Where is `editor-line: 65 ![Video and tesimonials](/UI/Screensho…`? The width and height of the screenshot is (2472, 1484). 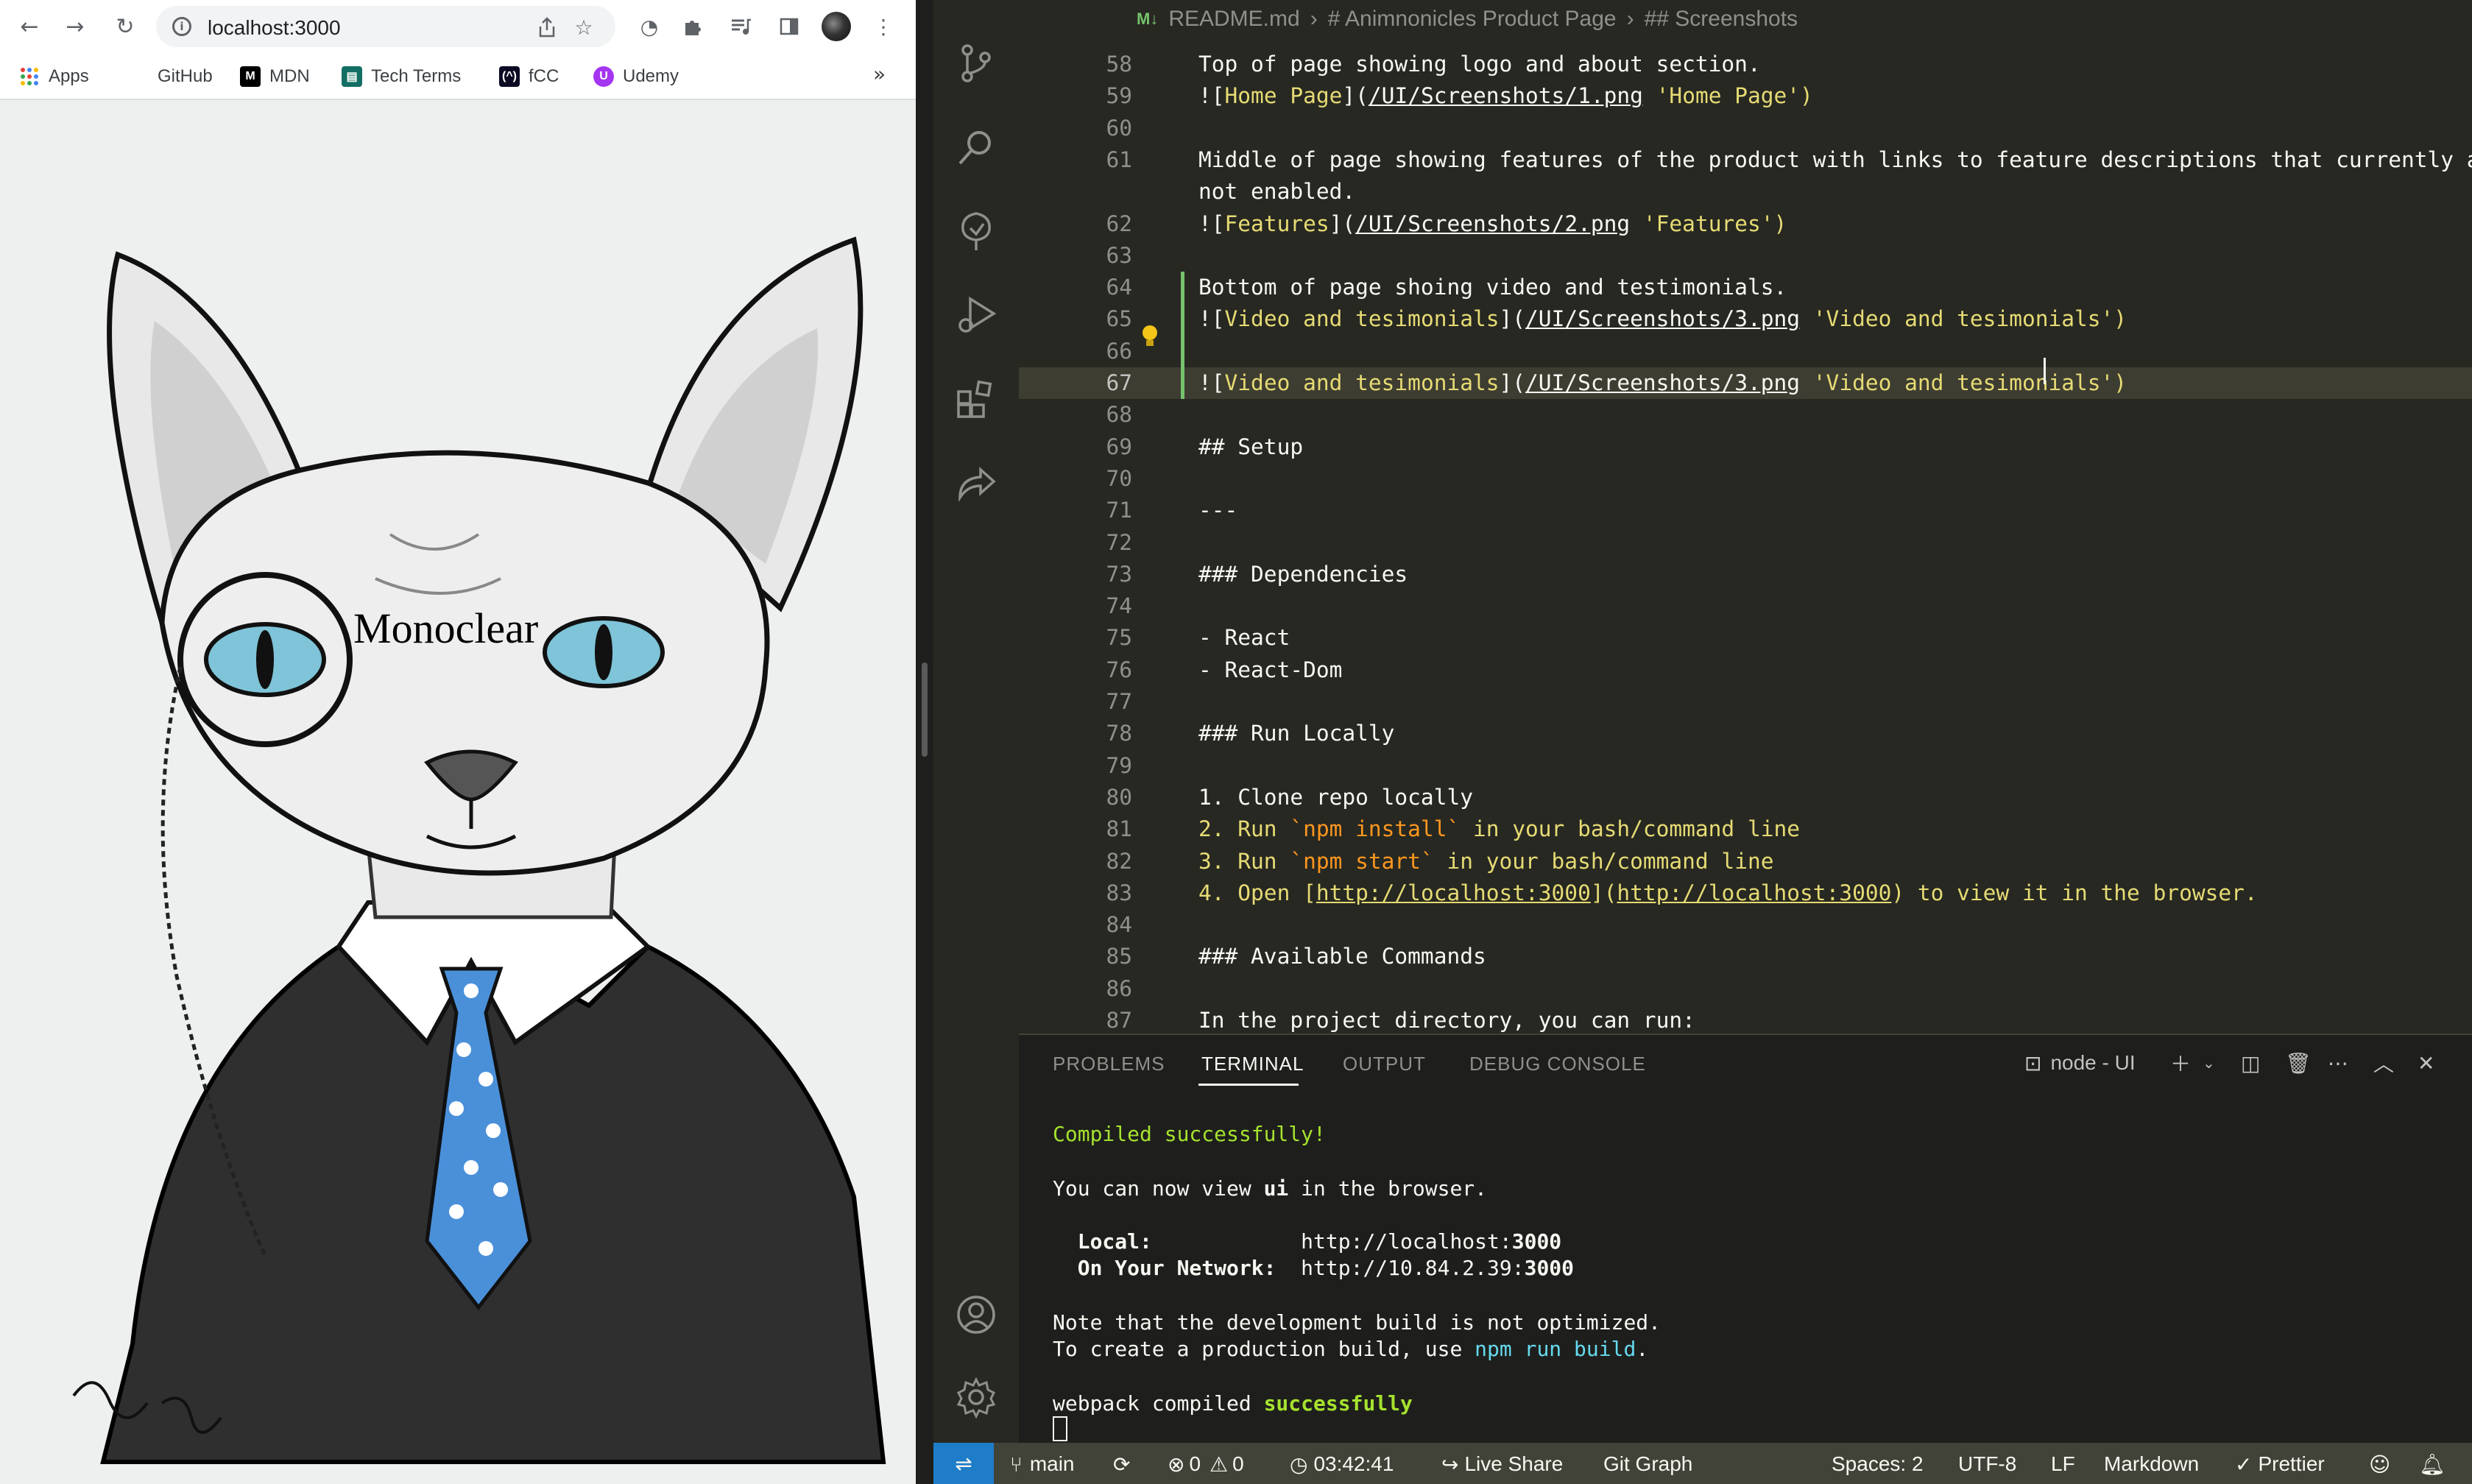
editor-line: 65 ![Video and tesimonials](/UI/Screensho… is located at coordinates (1746, 319).